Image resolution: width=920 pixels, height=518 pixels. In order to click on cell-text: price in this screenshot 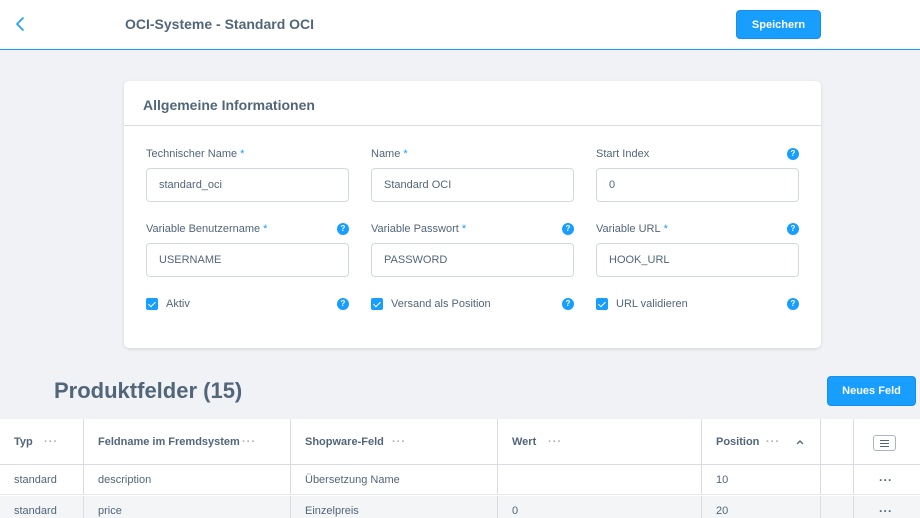, I will do `click(110, 511)`.